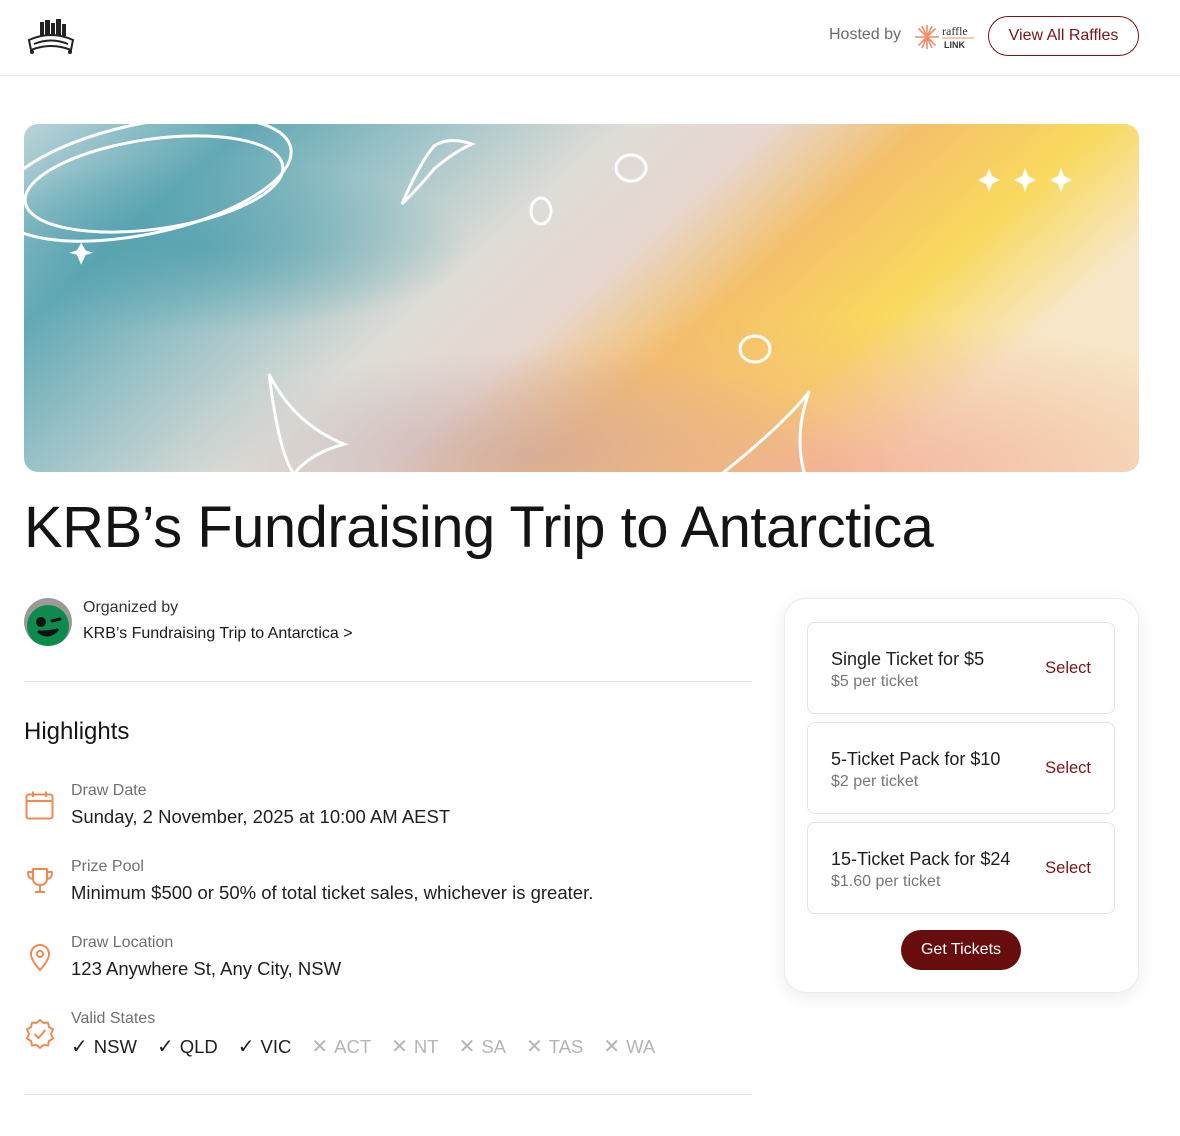 The image size is (1180, 1136). What do you see at coordinates (916, 759) in the screenshot?
I see `ticket-option-name: 5-Ticket Pack for $10` at bounding box center [916, 759].